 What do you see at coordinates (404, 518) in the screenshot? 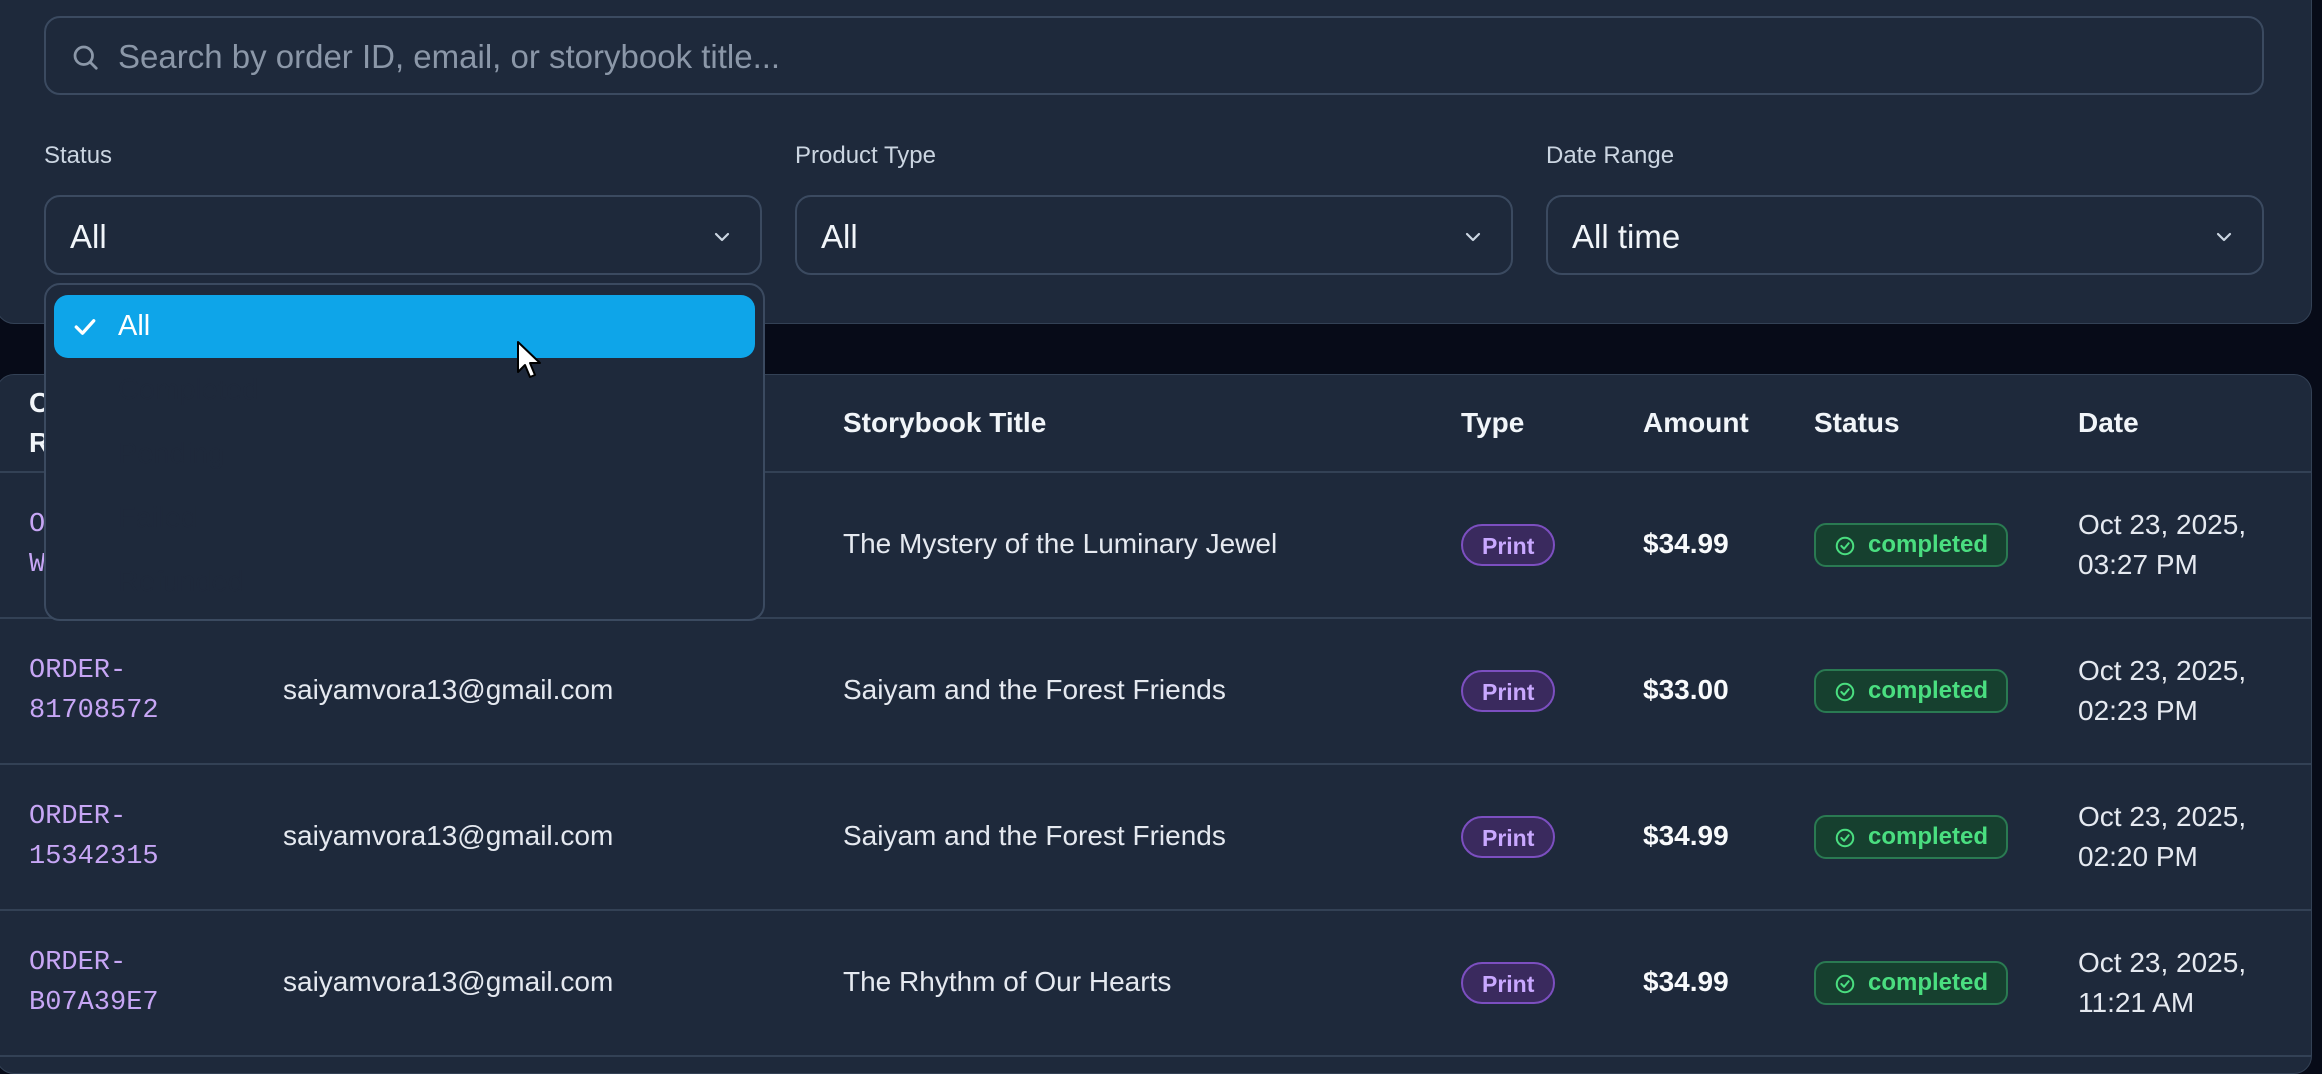
I see `status-option-failed: Failed` at bounding box center [404, 518].